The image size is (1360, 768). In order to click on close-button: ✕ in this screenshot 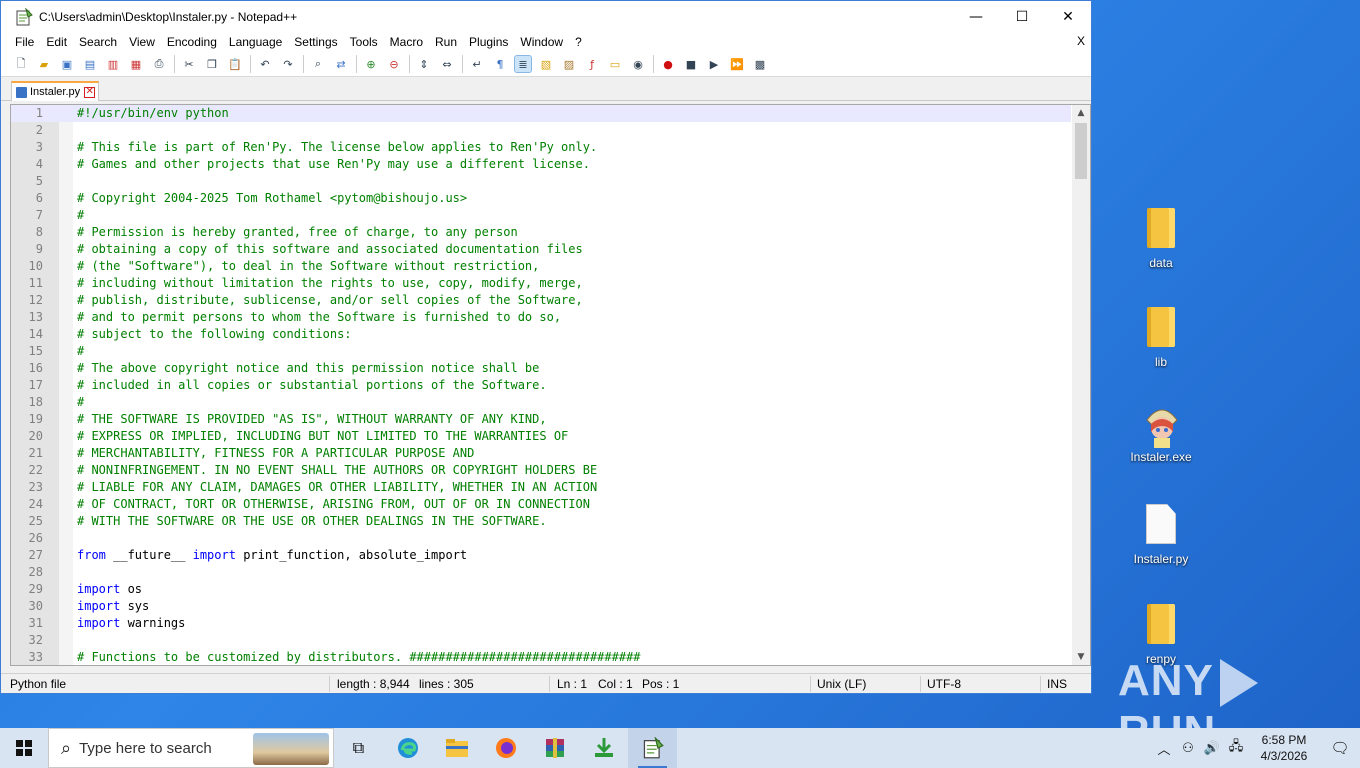, I will do `click(1068, 16)`.